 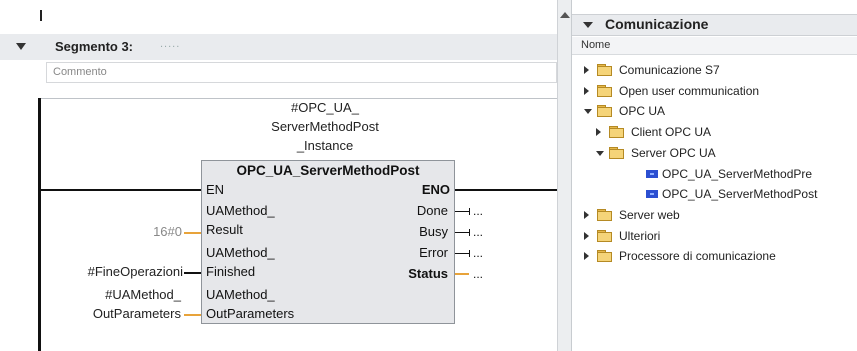 What do you see at coordinates (565, 15) in the screenshot?
I see `scroll-up-arrow-icon` at bounding box center [565, 15].